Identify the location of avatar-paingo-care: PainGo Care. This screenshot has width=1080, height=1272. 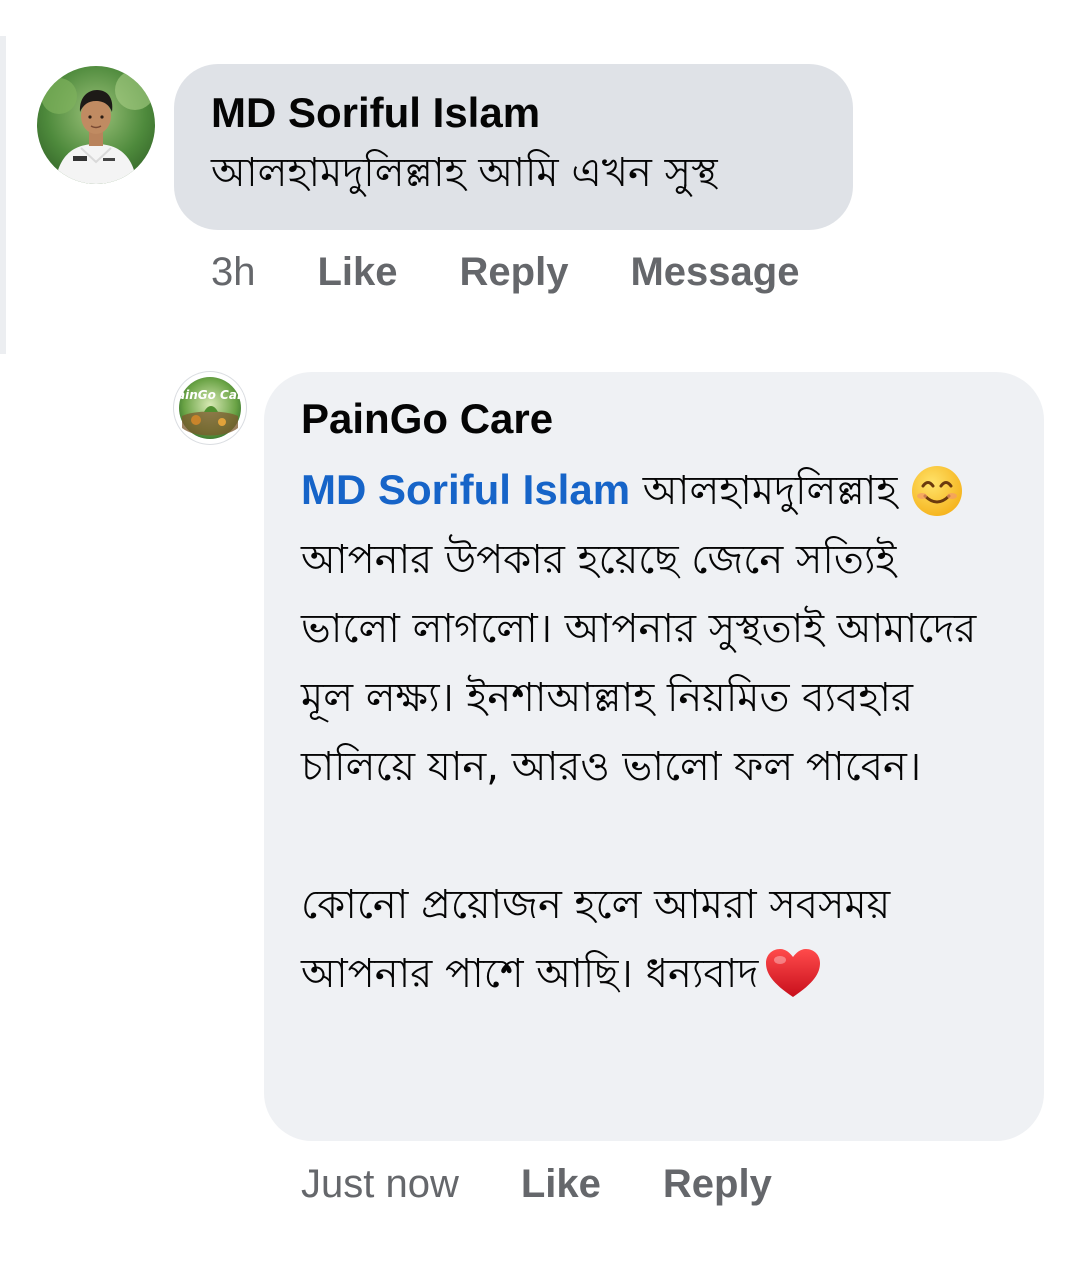
(210, 408).